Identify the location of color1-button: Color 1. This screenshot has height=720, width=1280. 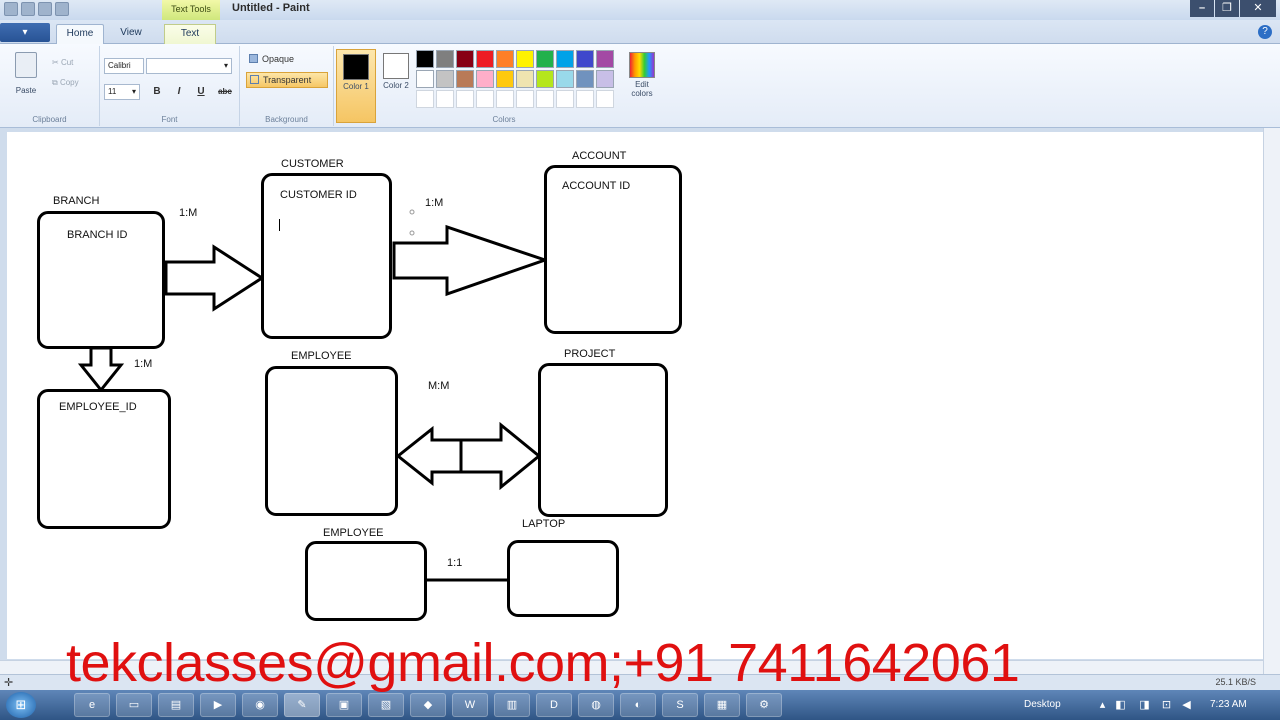
(356, 86).